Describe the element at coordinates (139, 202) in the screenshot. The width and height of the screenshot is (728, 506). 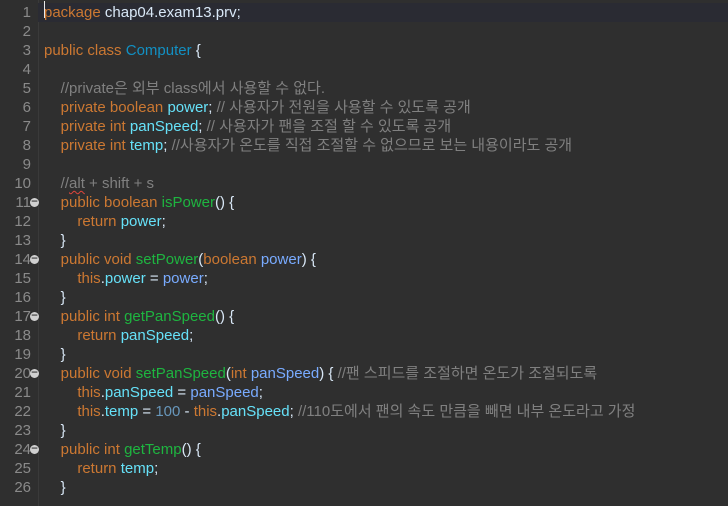
I see `code-text: public boolean isPower() {` at that location.